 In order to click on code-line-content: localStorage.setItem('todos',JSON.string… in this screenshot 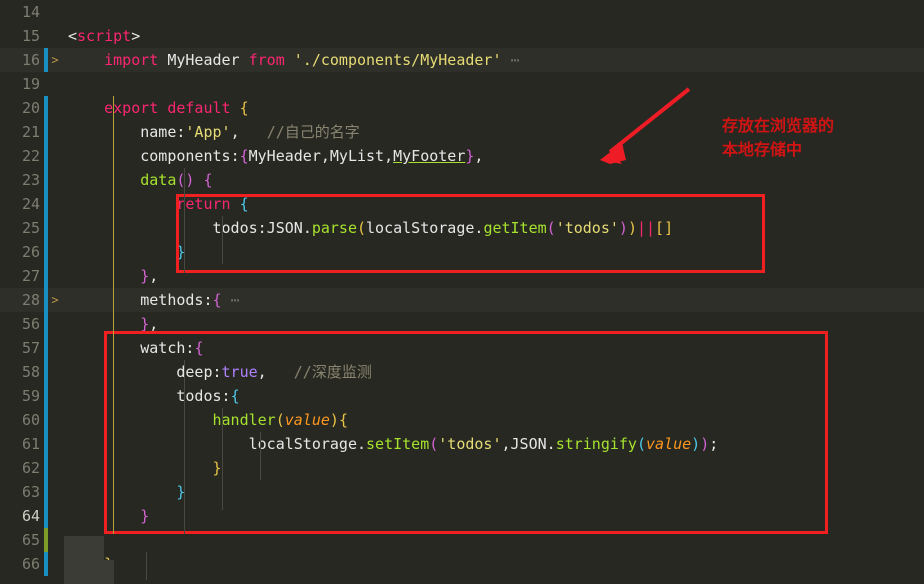, I will do `click(493, 444)`.